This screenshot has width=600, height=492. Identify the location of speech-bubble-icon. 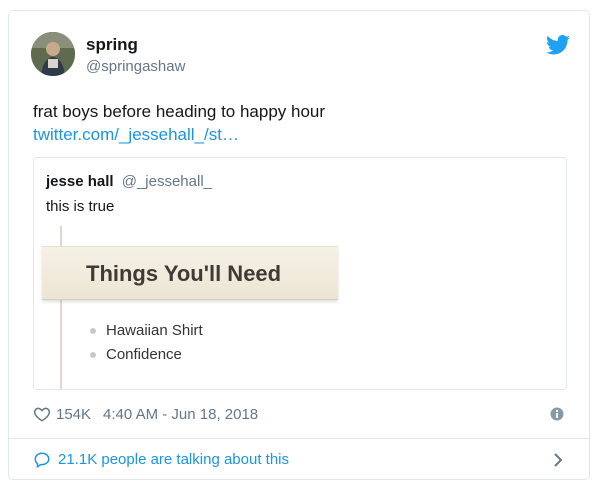
(42, 460).